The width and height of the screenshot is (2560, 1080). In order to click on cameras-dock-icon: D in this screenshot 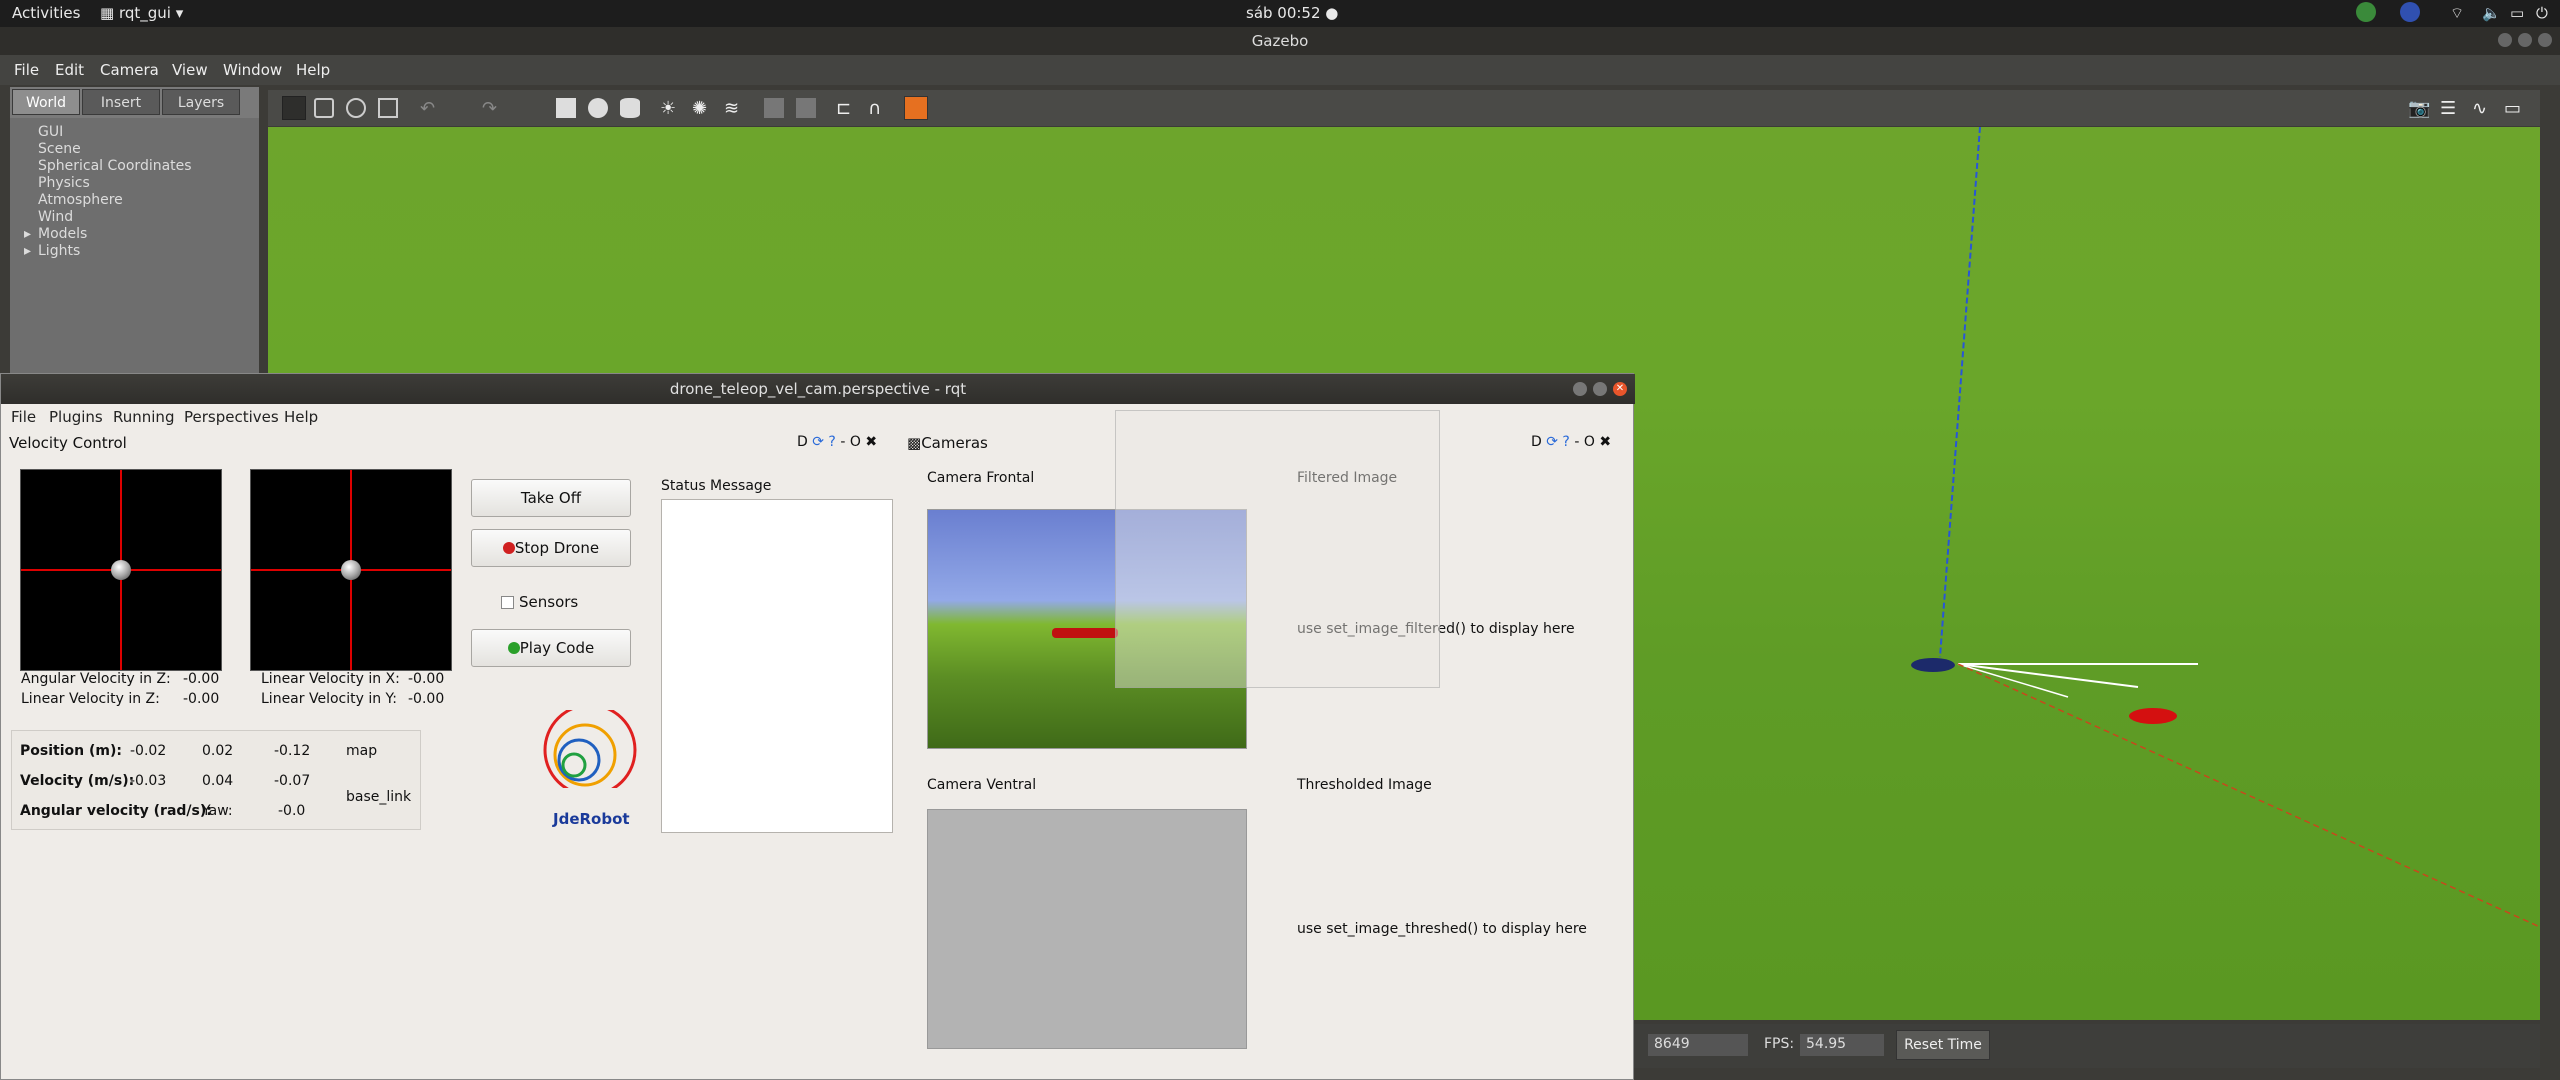, I will do `click(1536, 442)`.